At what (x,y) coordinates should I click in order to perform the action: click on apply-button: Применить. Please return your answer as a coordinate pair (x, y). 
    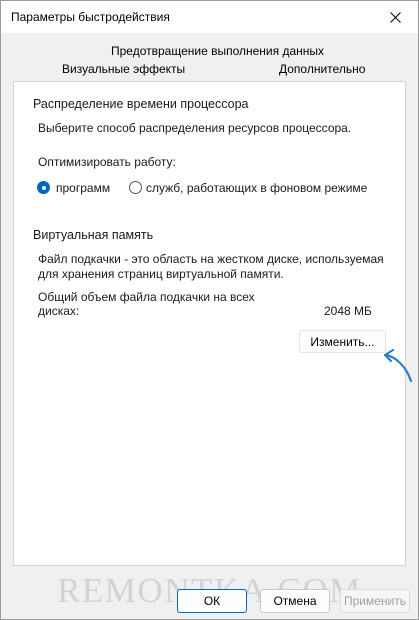
    Looking at the image, I should click on (375, 601).